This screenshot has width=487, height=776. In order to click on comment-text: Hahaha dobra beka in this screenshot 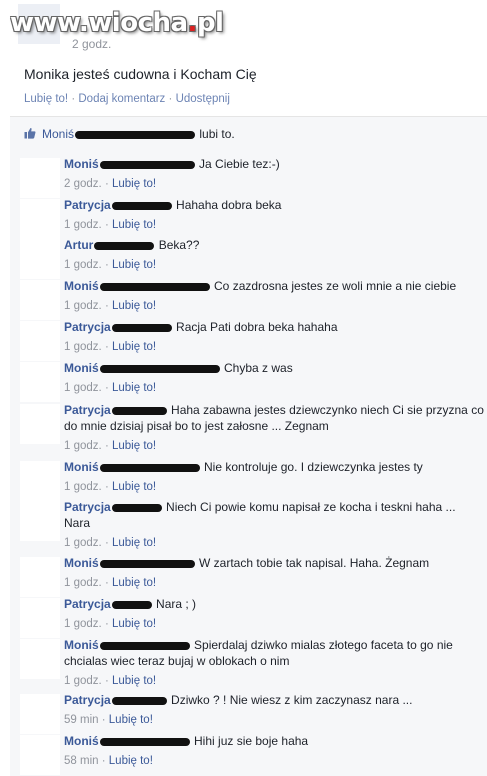, I will do `click(229, 205)`.